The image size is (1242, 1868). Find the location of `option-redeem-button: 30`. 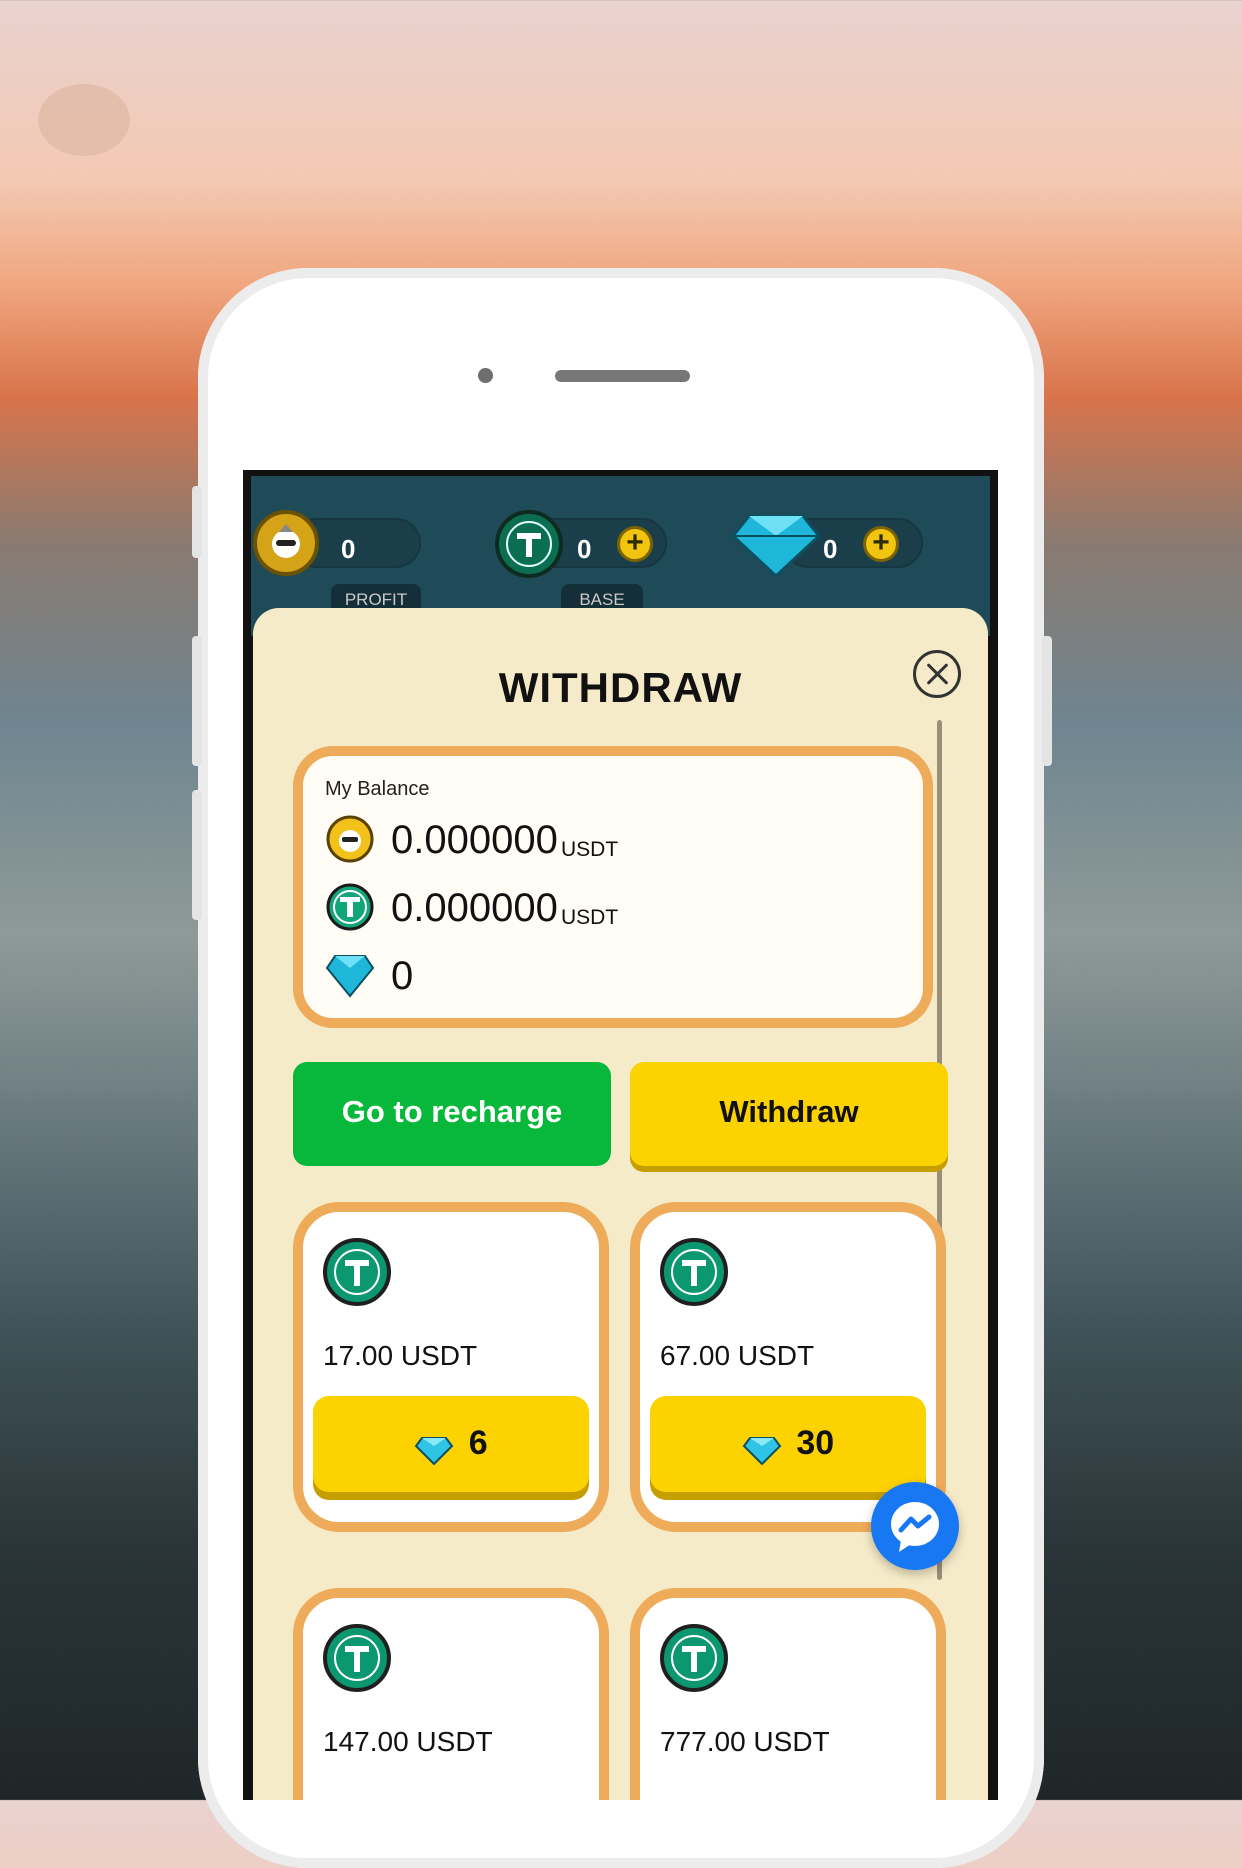

option-redeem-button: 30 is located at coordinates (788, 1444).